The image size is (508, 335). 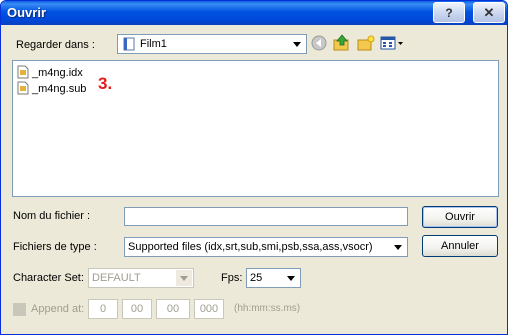 I want to click on append-seconds-field: 00, so click(x=173, y=309).